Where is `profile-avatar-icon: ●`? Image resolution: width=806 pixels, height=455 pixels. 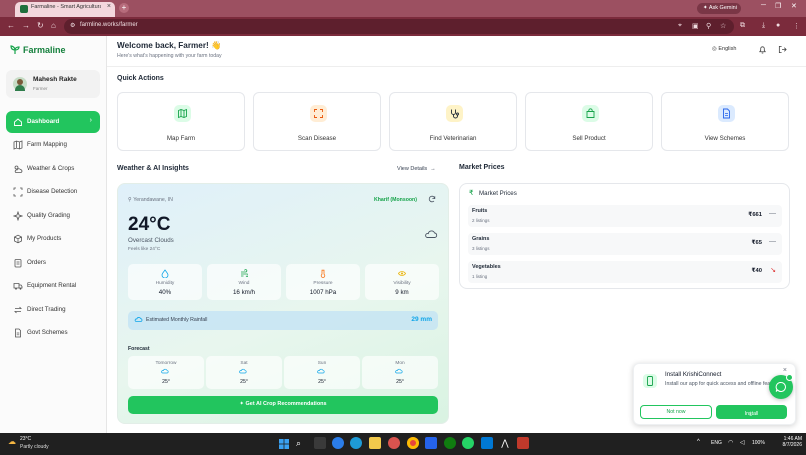
profile-avatar-icon: ● is located at coordinates (778, 25).